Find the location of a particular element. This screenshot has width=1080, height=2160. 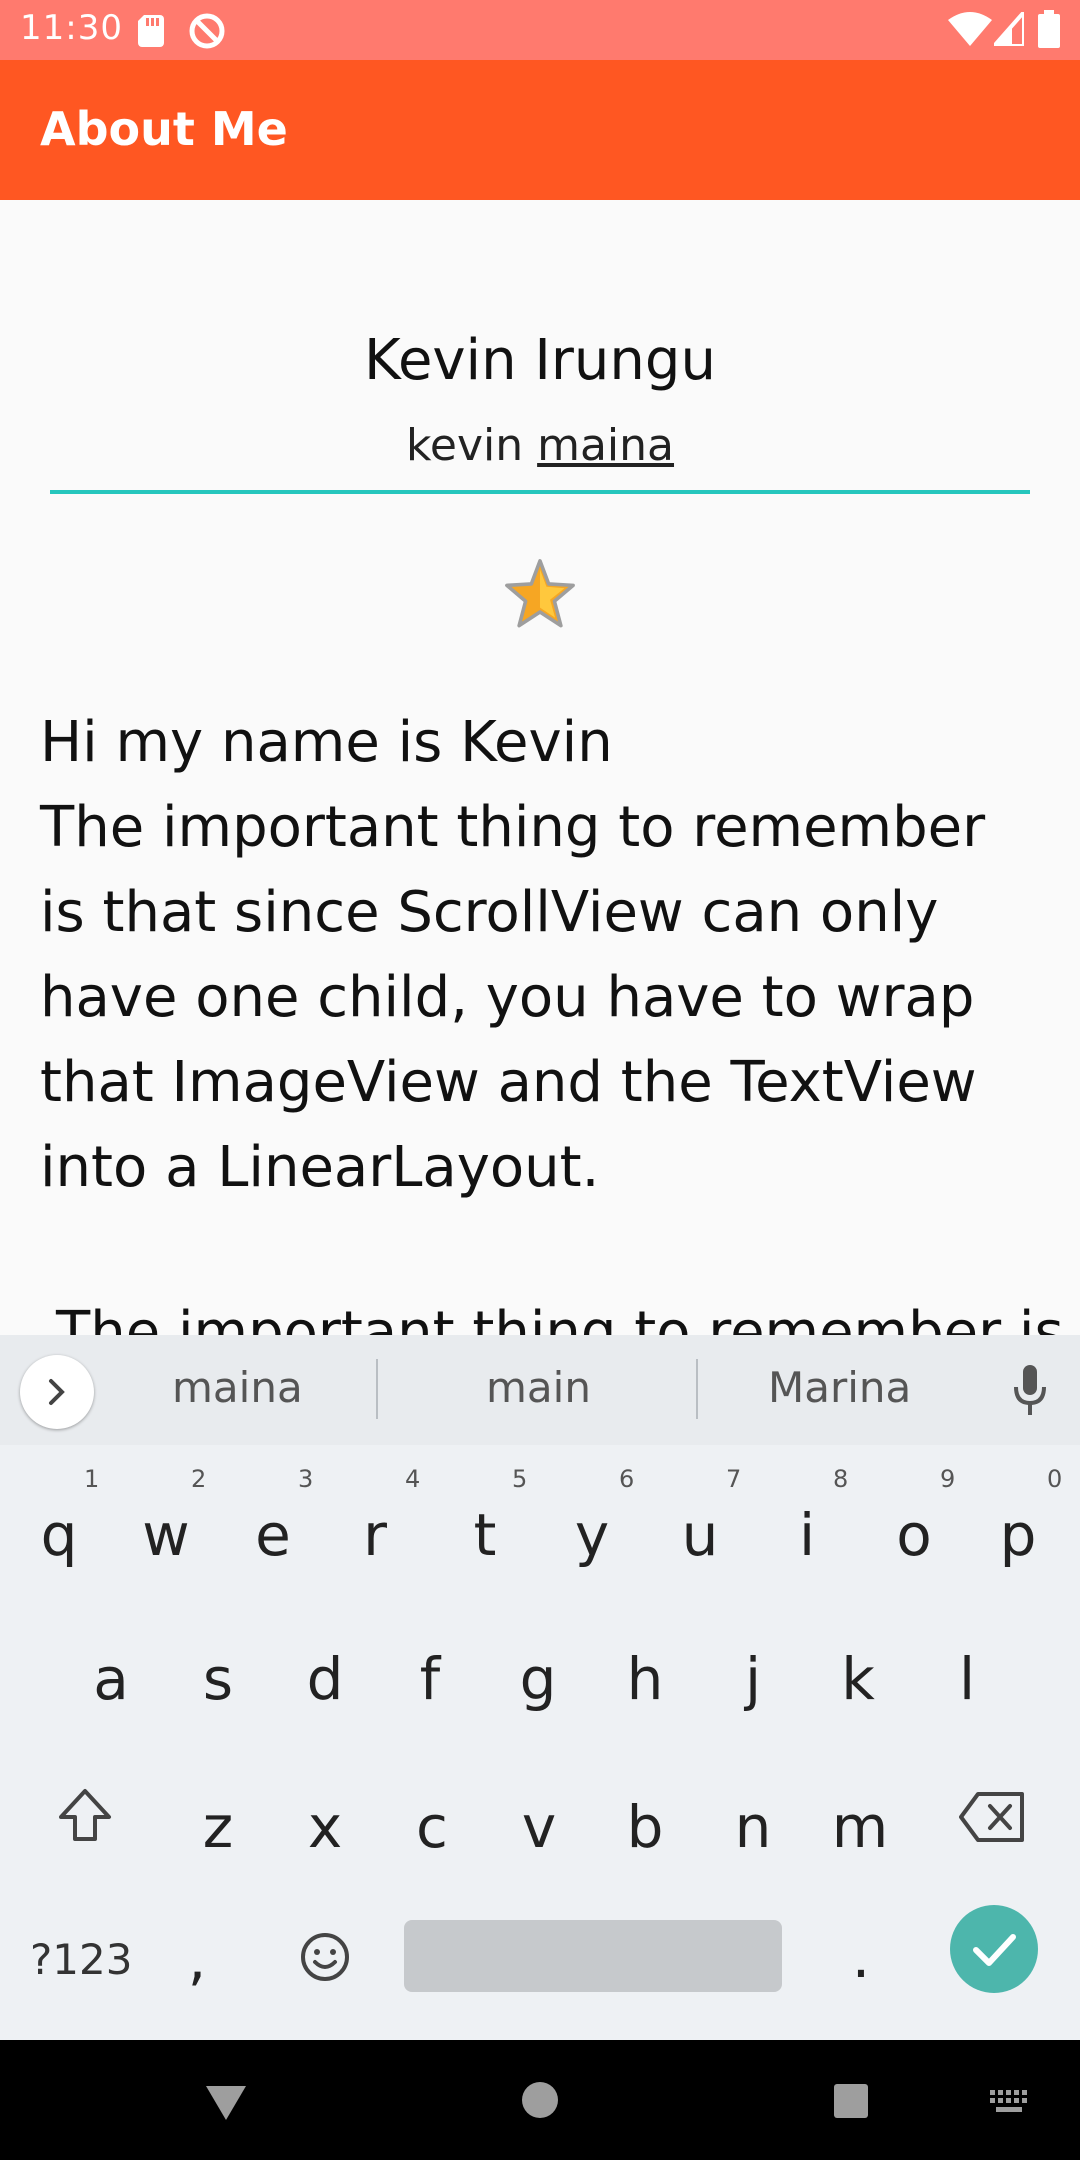

key-a: a is located at coordinates (111, 1679).